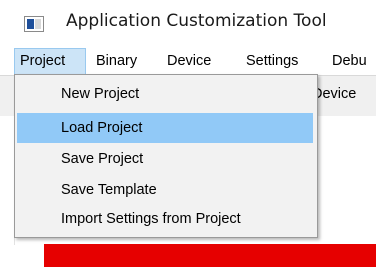 Image resolution: width=376 pixels, height=267 pixels. Describe the element at coordinates (210, 255) in the screenshot. I see `red-status-bar` at that location.